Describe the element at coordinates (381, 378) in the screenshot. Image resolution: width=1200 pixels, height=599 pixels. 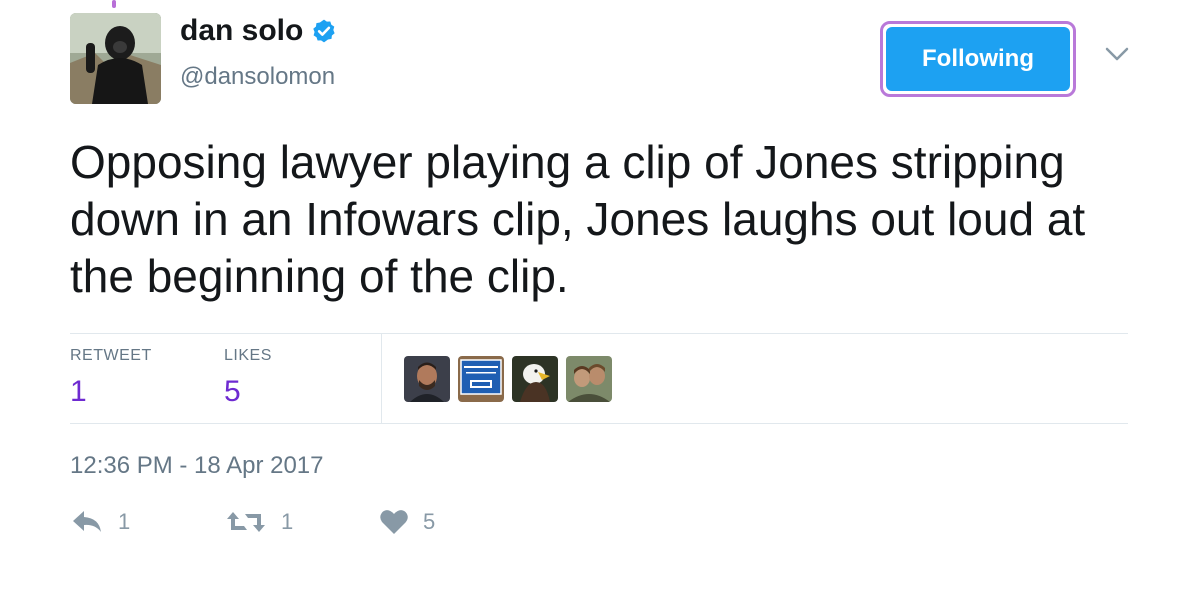
I see `stats-divider-vertical` at that location.